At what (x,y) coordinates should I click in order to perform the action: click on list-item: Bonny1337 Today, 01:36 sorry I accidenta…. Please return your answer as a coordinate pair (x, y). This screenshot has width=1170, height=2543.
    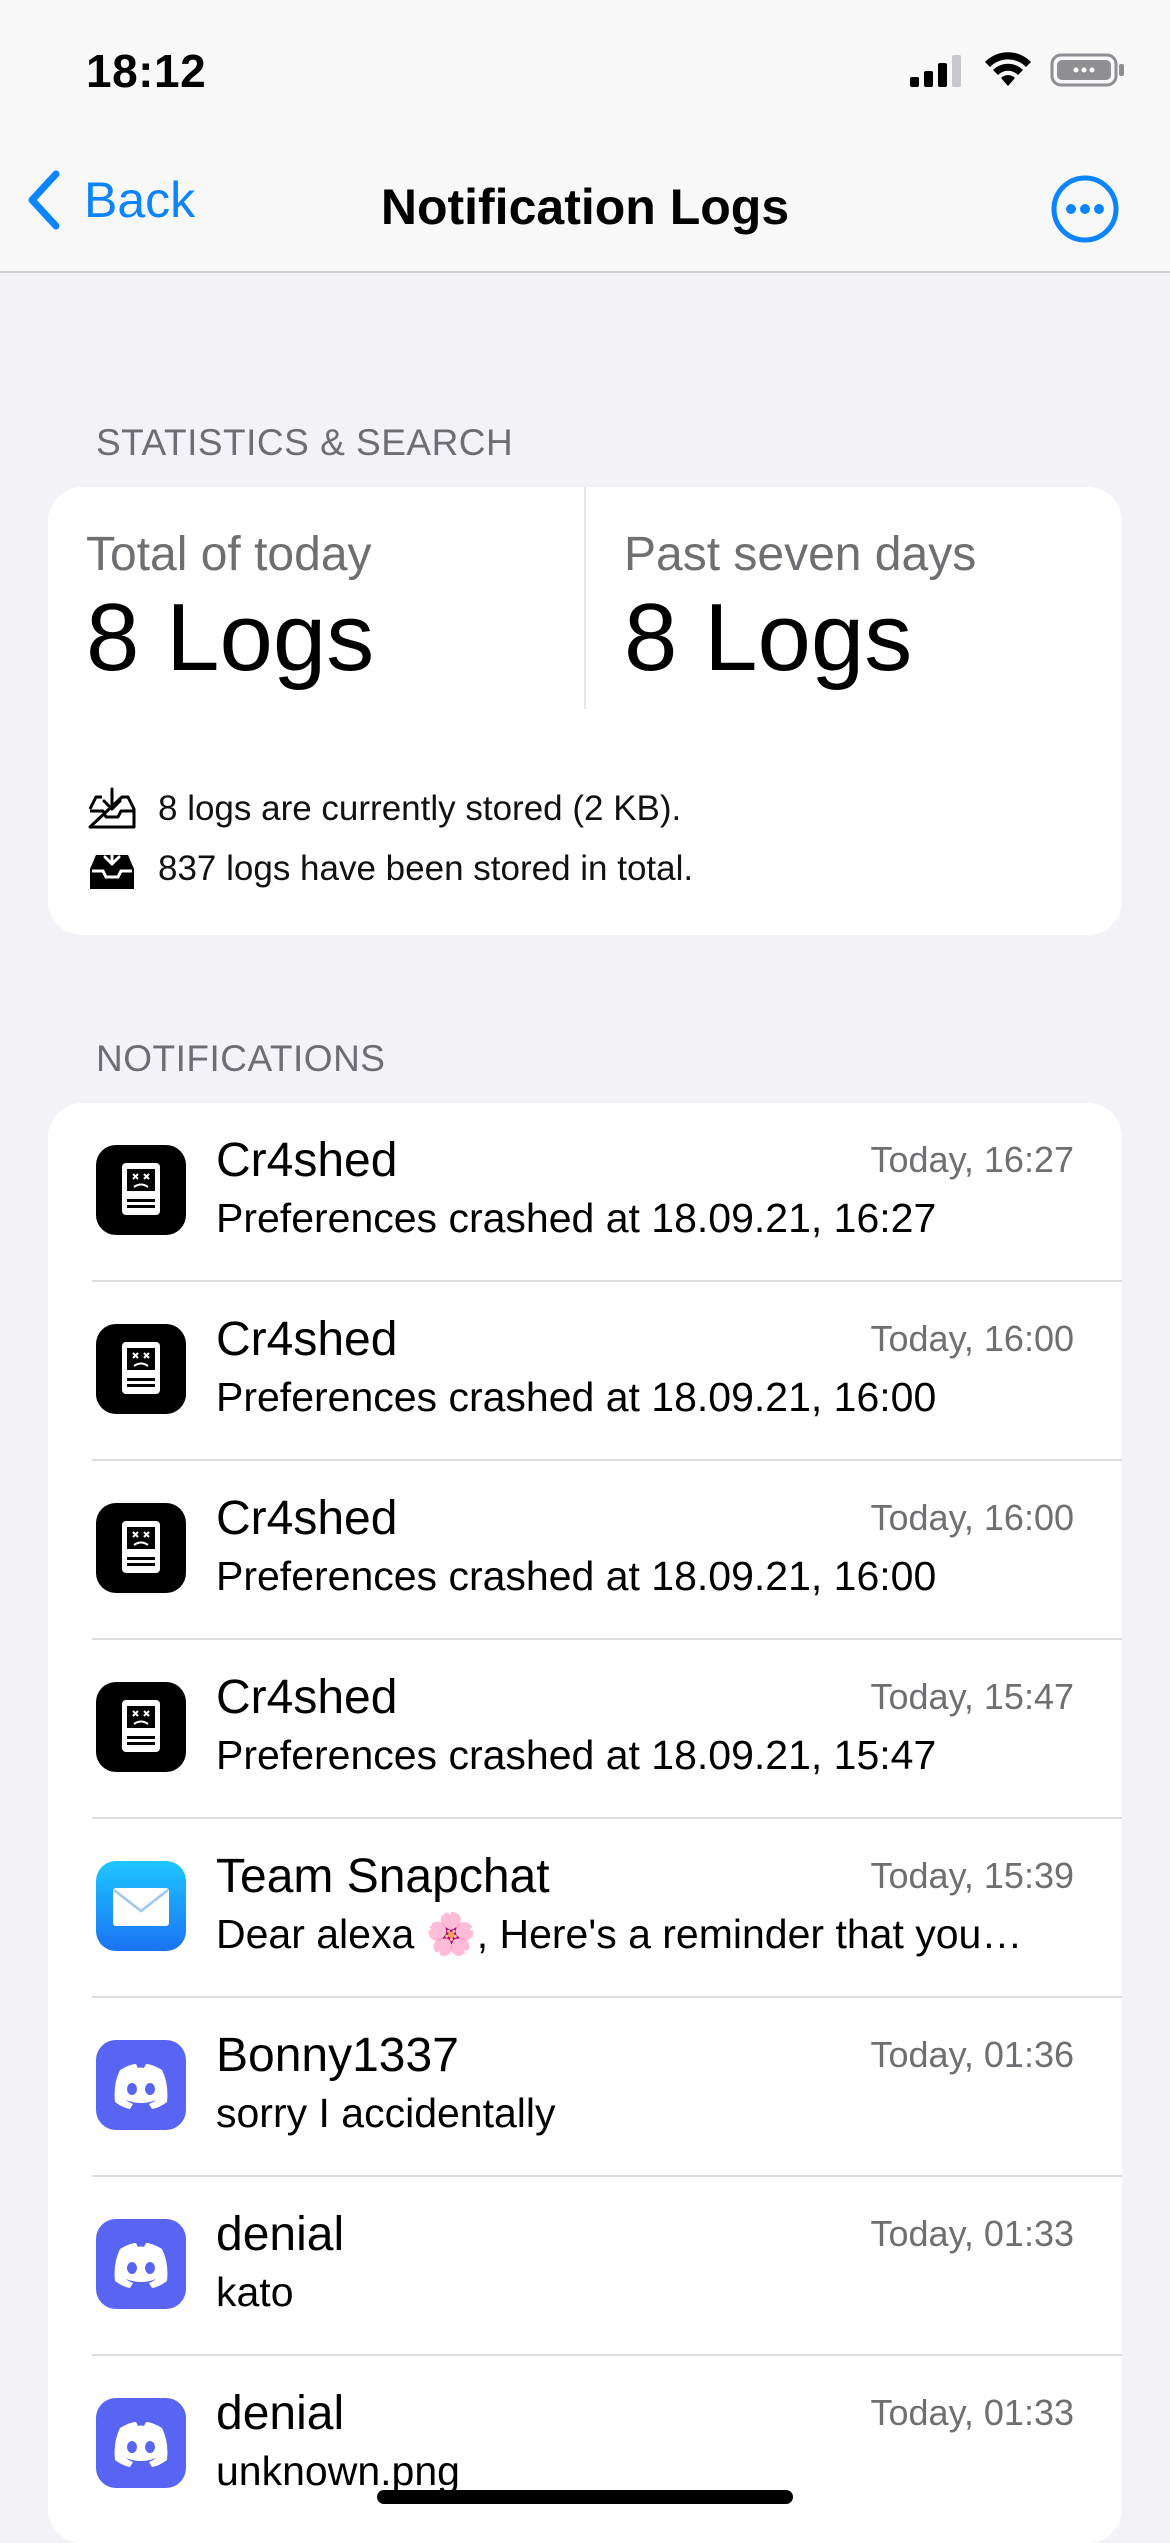
    Looking at the image, I should click on (585, 2087).